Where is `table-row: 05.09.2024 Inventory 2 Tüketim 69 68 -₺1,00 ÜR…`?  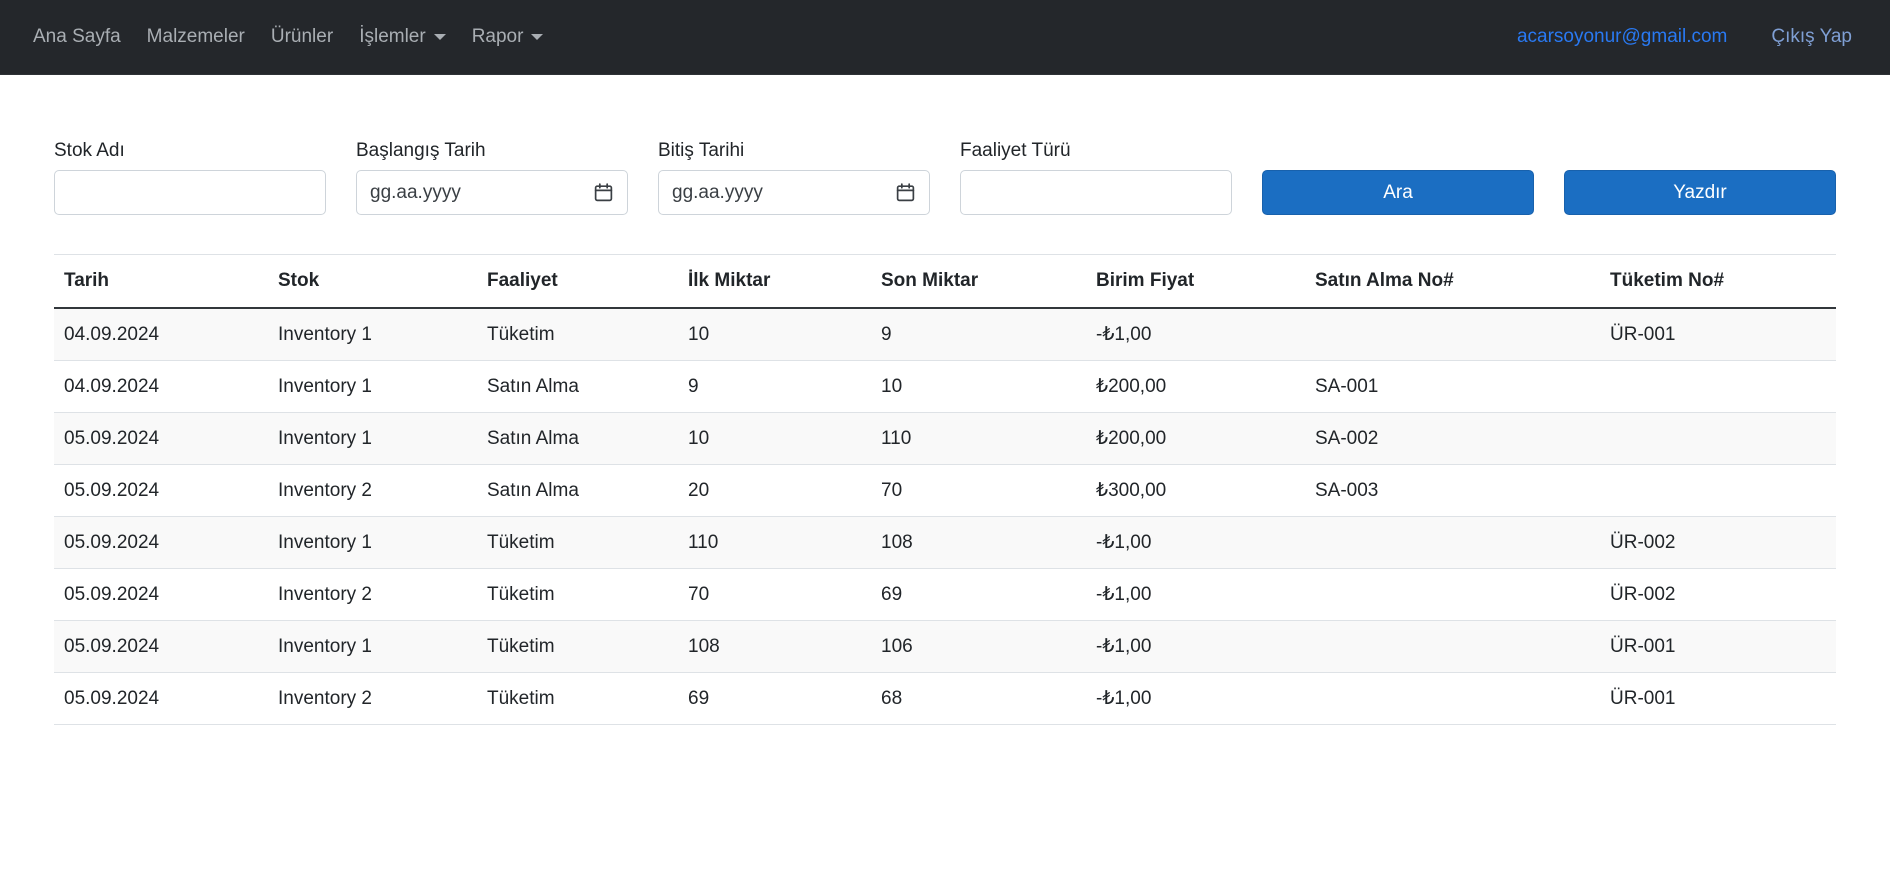 table-row: 05.09.2024 Inventory 2 Tüketim 69 68 -₺1,00 ÜR… is located at coordinates (945, 698).